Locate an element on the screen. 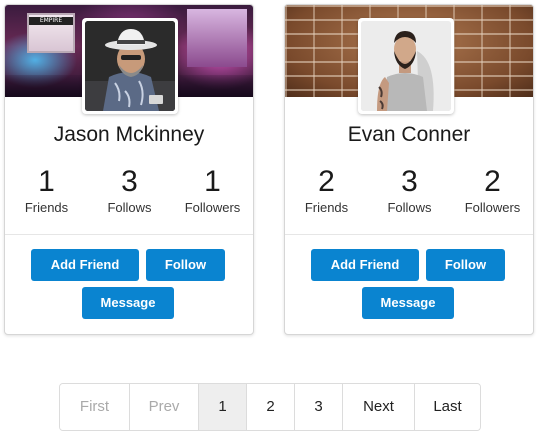  stat-friends: 2 Friends is located at coordinates (326, 191).